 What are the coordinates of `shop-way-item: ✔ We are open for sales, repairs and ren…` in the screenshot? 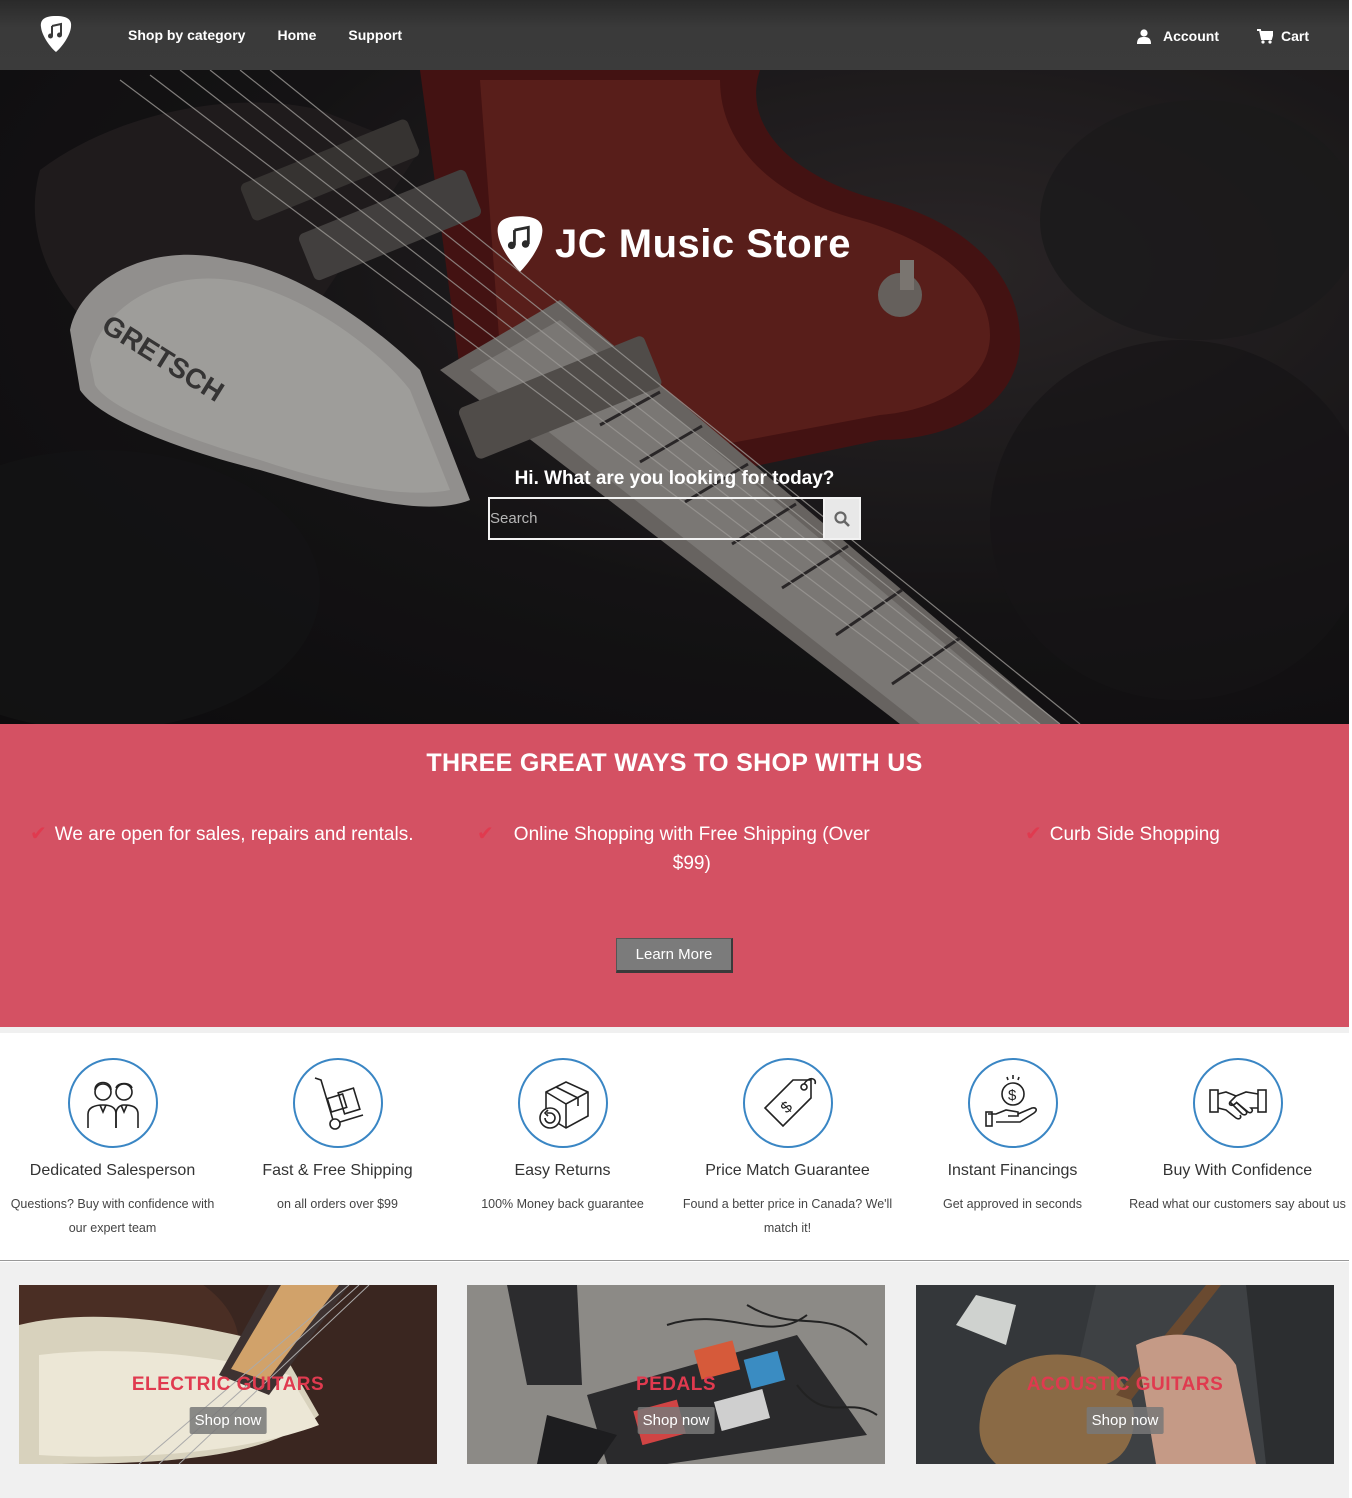 It's located at (222, 834).